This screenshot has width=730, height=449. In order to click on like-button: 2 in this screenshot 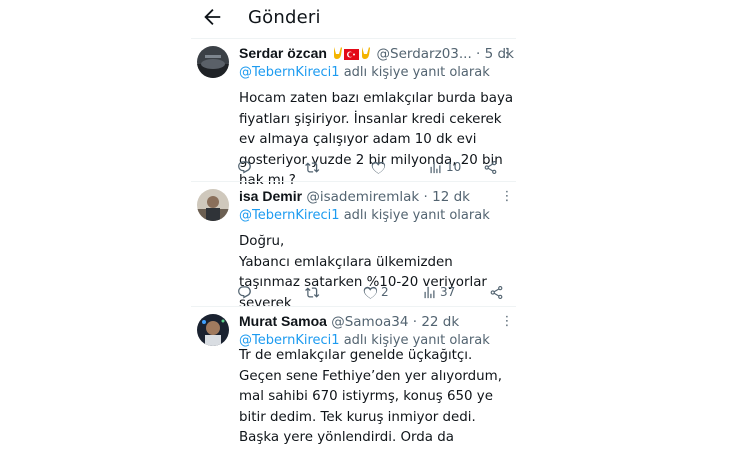, I will do `click(376, 292)`.